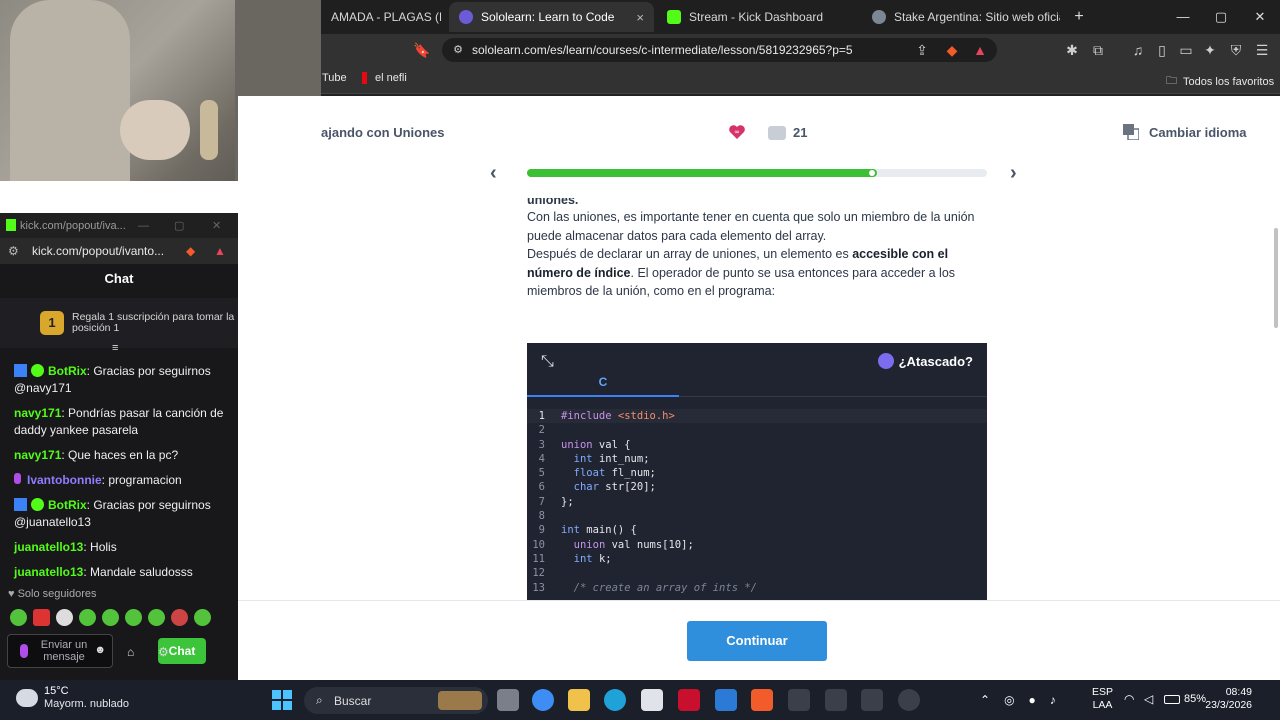 This screenshot has height=720, width=1280. I want to click on clock: 08:49 23/3/2026, so click(1228, 699).